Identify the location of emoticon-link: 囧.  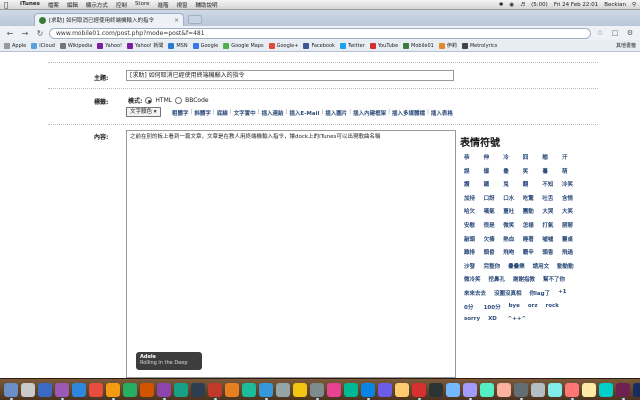
(533, 157).